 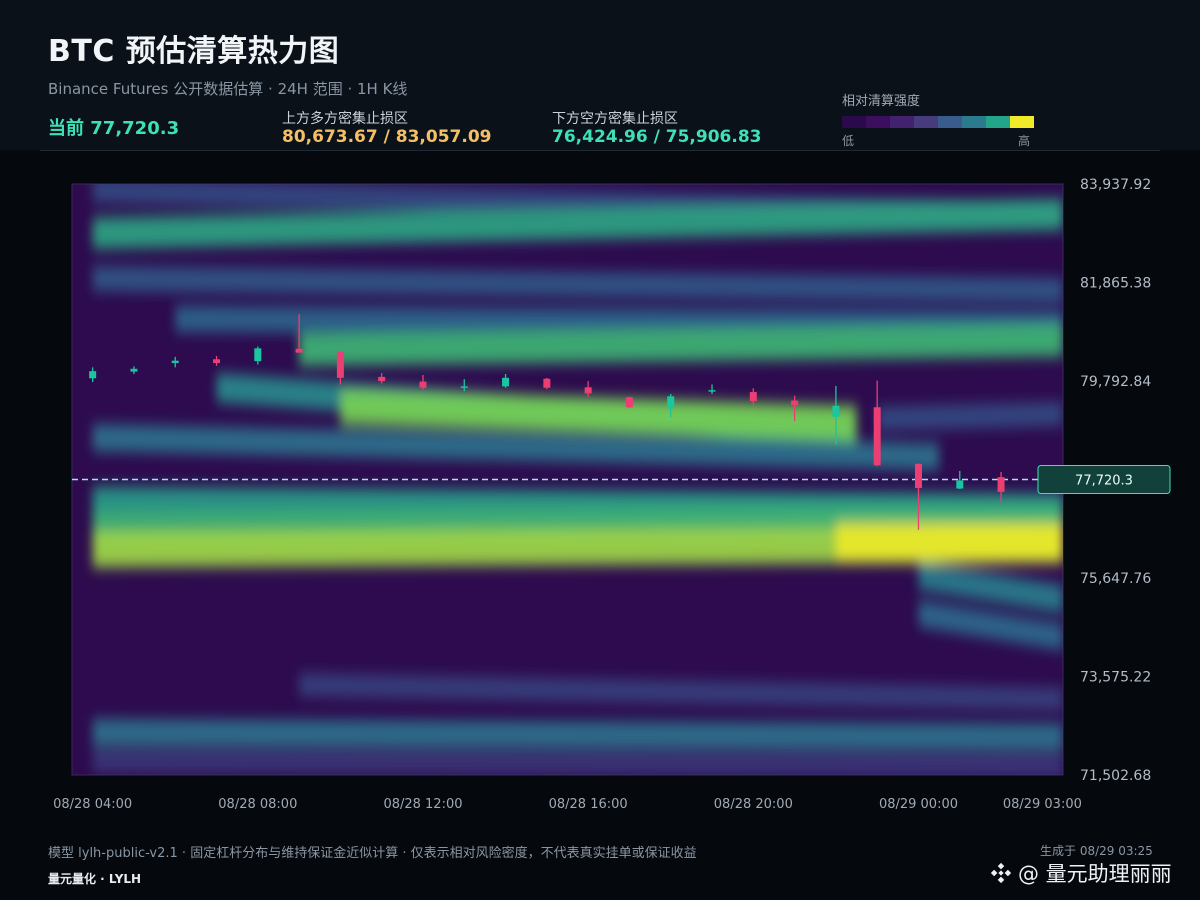 I want to click on y-tick-label-2: 79,792.84, so click(x=1115, y=382).